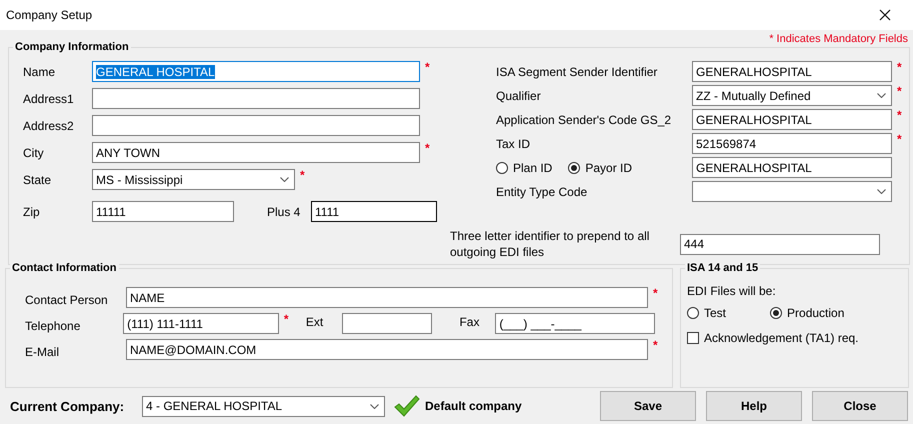  What do you see at coordinates (780, 244) in the screenshot?
I see `text-field: 444` at bounding box center [780, 244].